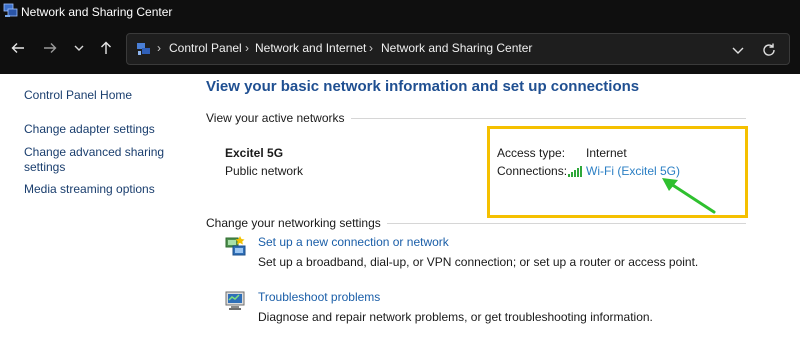  What do you see at coordinates (310, 48) in the screenshot?
I see `breadcrumb-network-internet: Network and Internet` at bounding box center [310, 48].